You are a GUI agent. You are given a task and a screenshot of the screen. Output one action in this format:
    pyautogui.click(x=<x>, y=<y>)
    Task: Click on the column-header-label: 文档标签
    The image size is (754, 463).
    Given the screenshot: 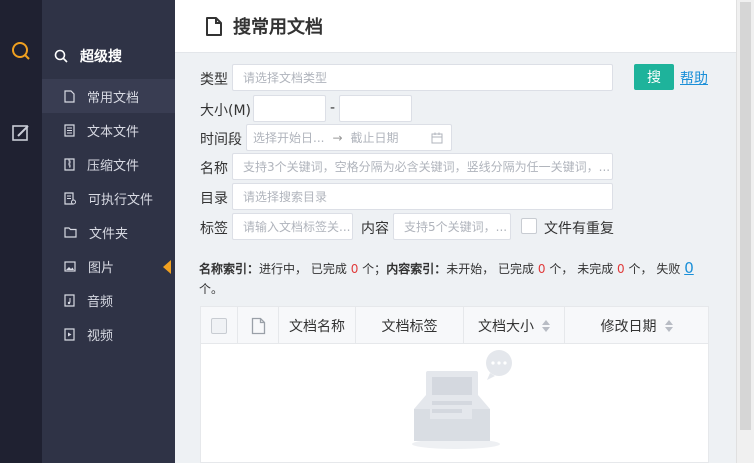 What is the action you would take?
    pyautogui.click(x=409, y=326)
    